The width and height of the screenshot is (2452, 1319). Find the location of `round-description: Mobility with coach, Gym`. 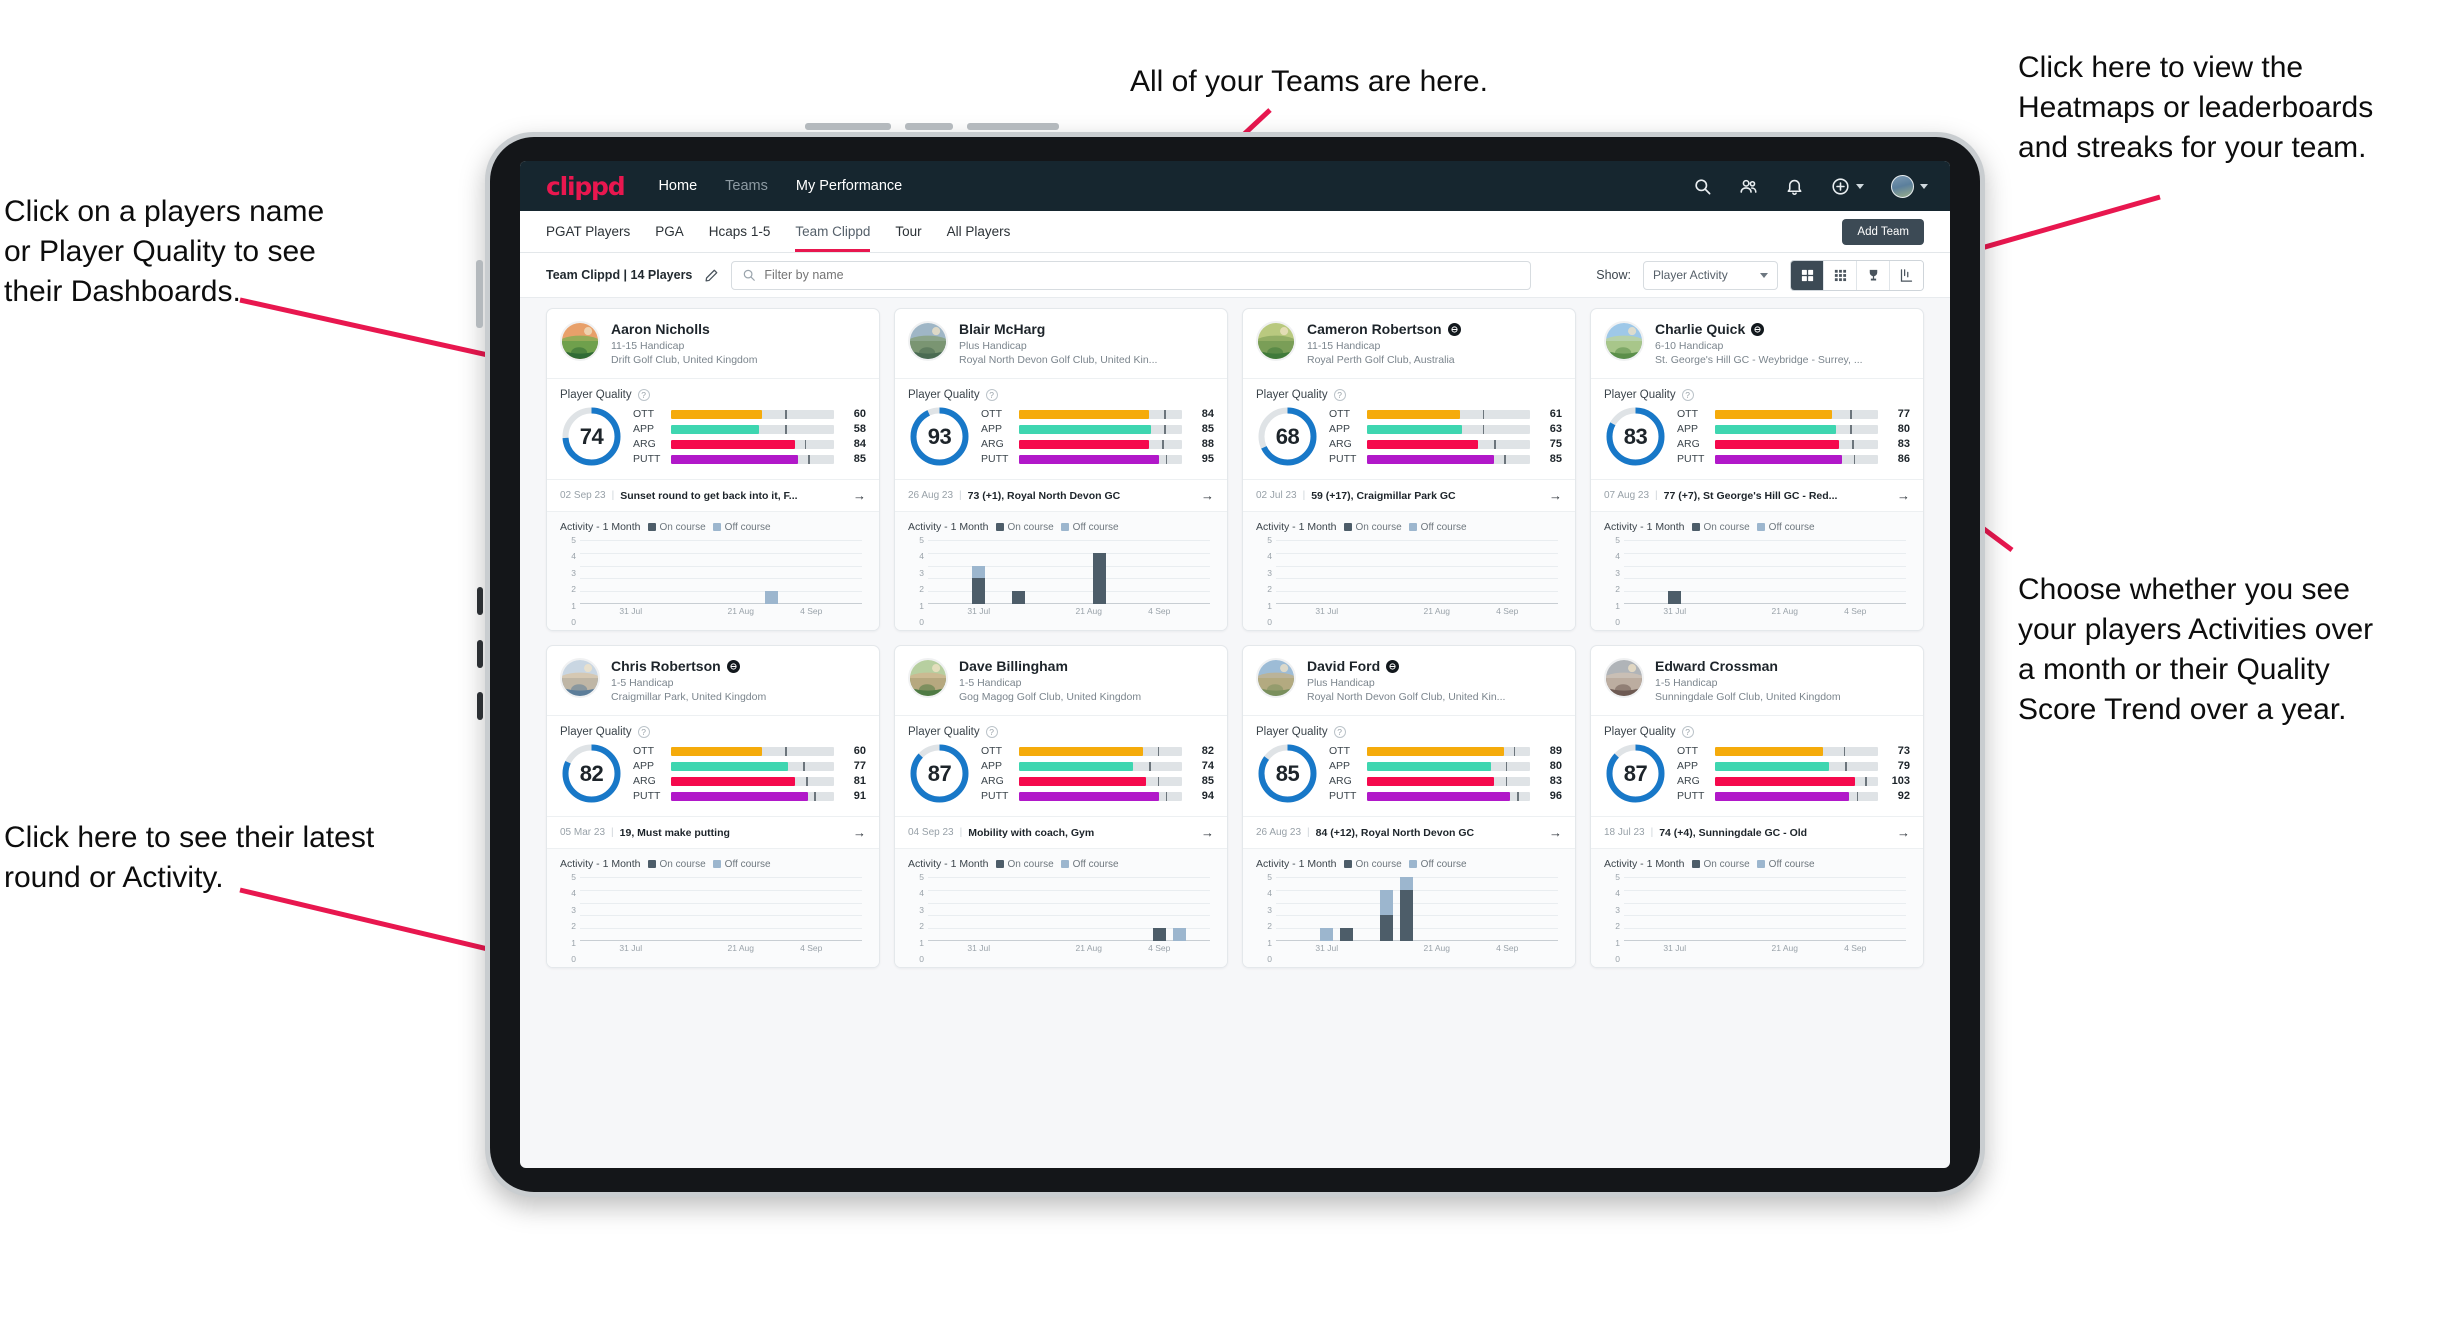

round-description: Mobility with coach, Gym is located at coordinates (1031, 832).